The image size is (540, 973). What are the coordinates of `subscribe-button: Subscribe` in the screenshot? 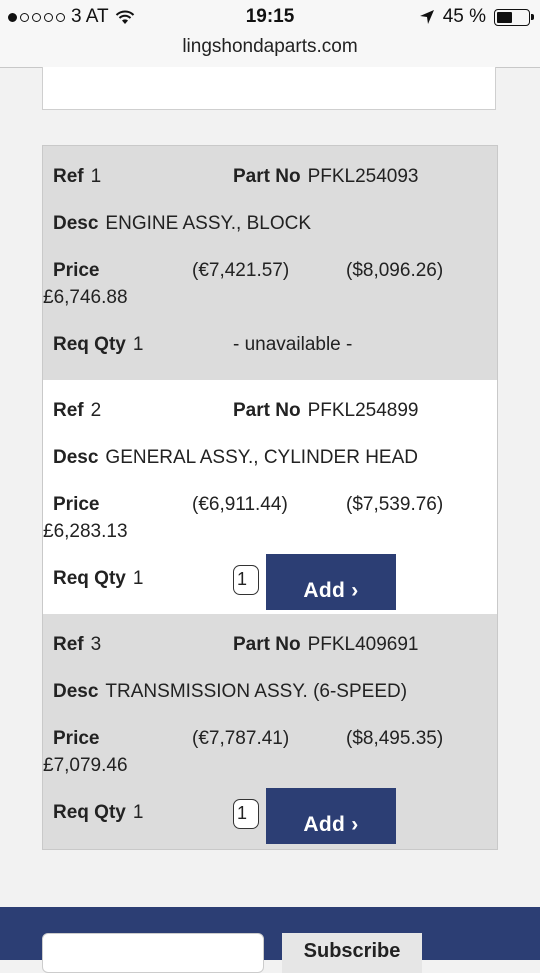 It's located at (352, 953).